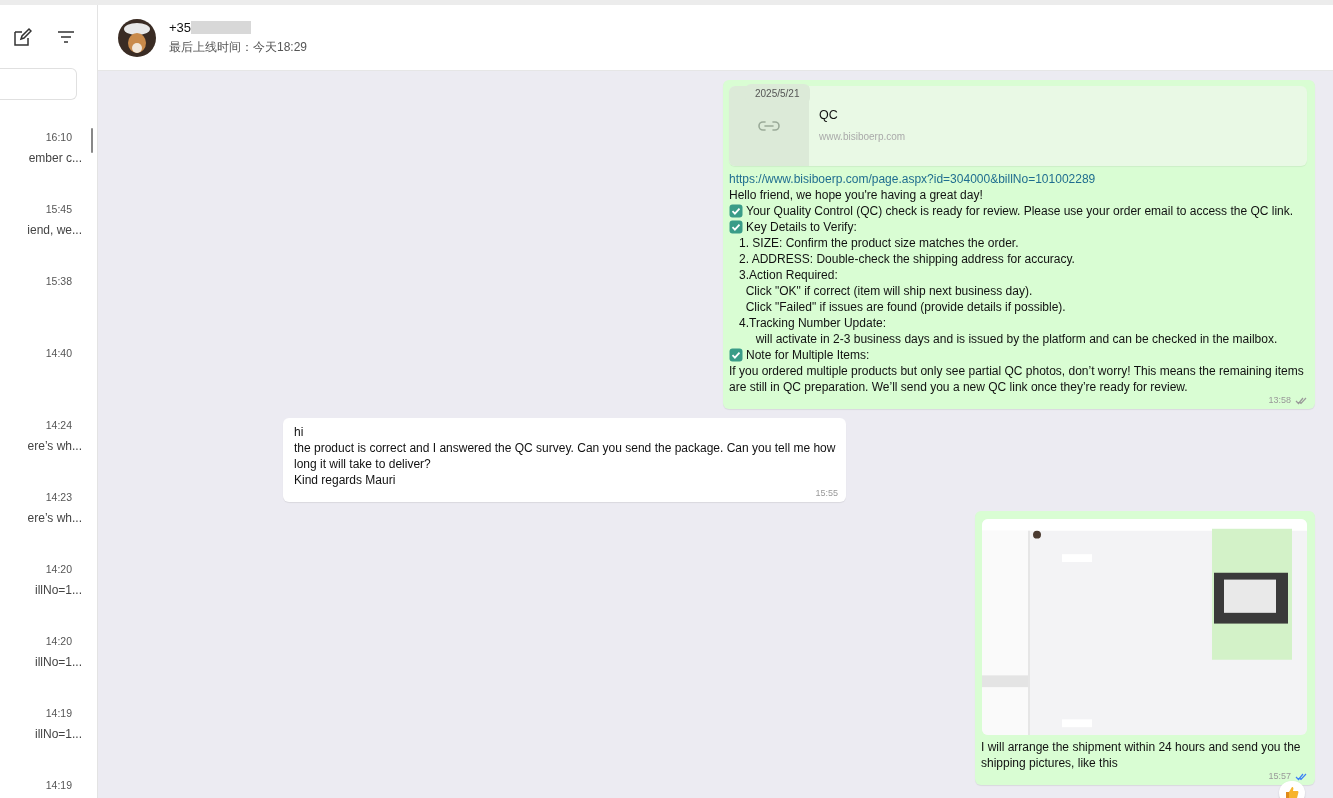 The height and width of the screenshot is (798, 1333). I want to click on message-text: Kind regards Mauri, so click(345, 480).